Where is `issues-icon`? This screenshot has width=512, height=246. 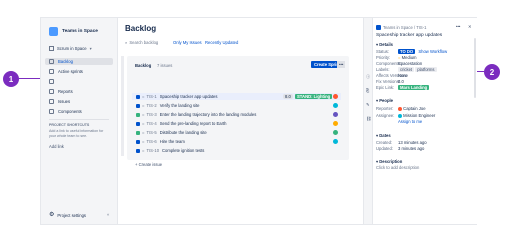 issues-icon is located at coordinates (51, 101).